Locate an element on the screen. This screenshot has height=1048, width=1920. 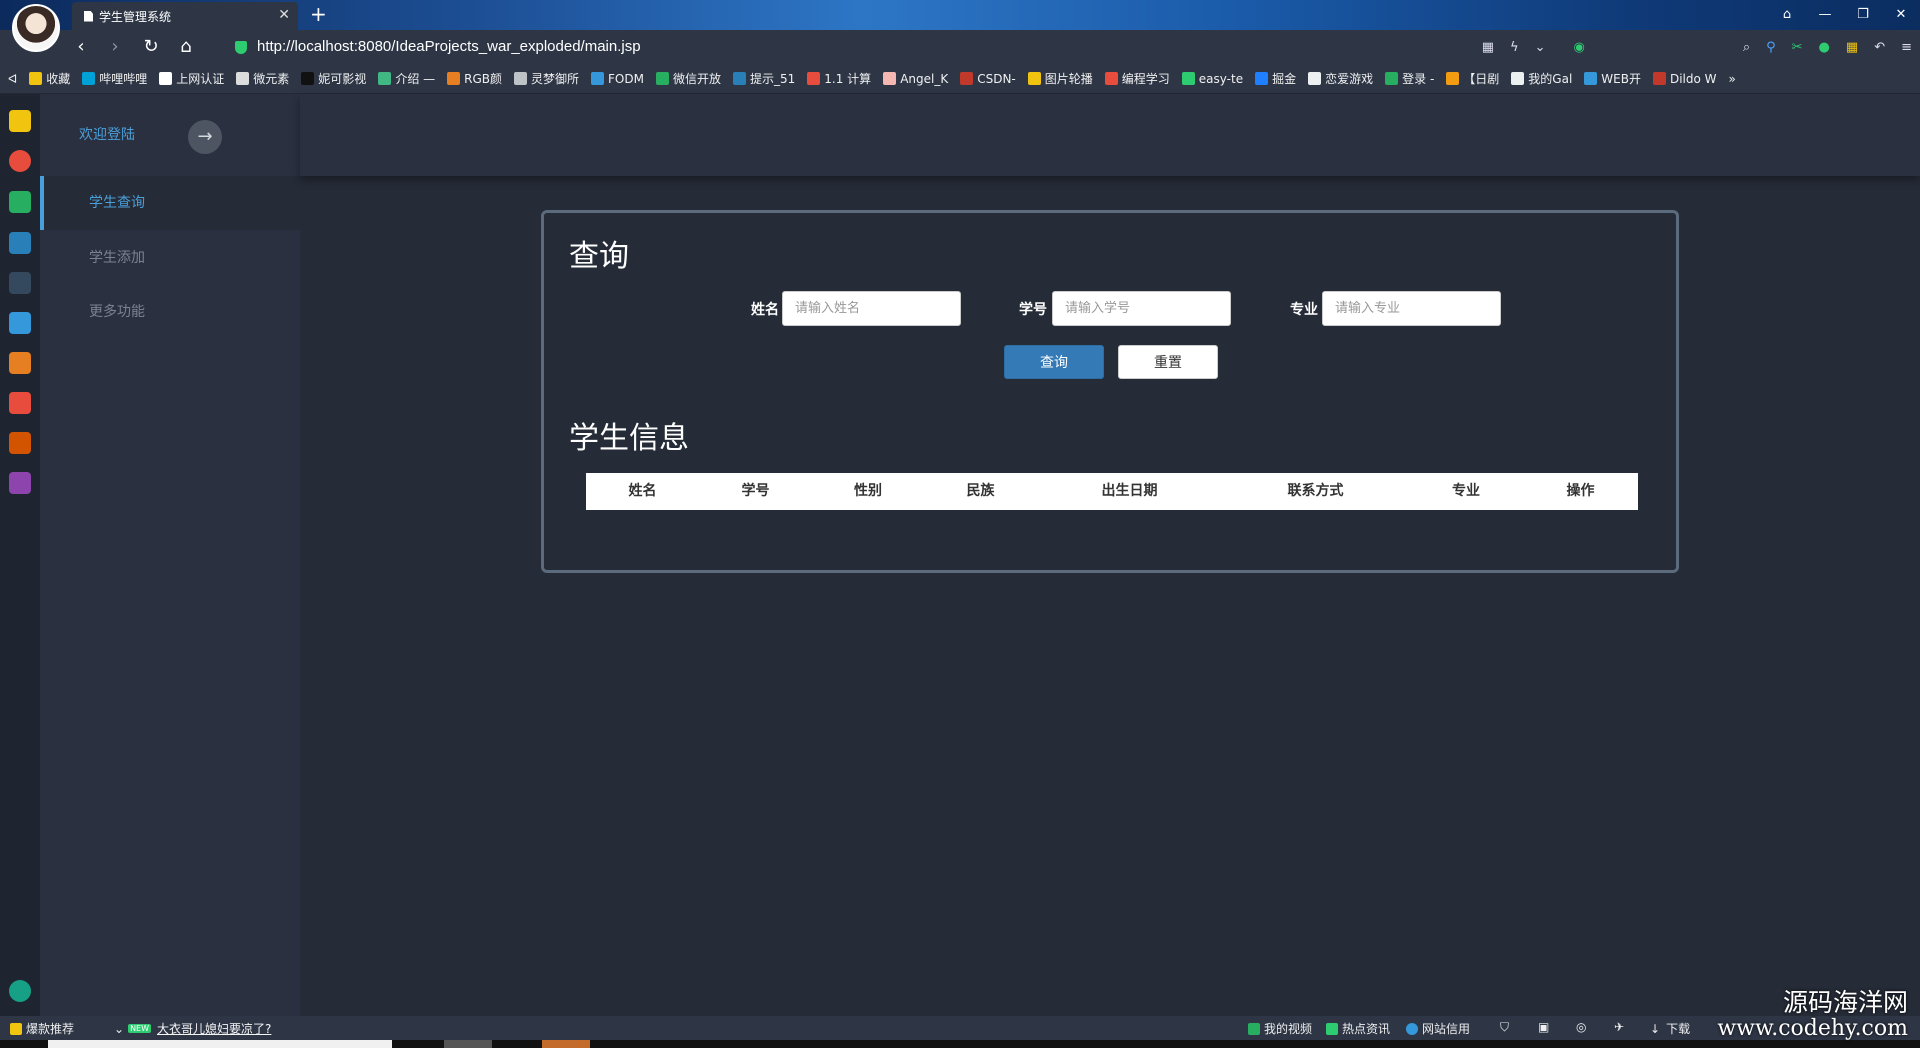
bookmark-item: 掘金 is located at coordinates (1275, 78).